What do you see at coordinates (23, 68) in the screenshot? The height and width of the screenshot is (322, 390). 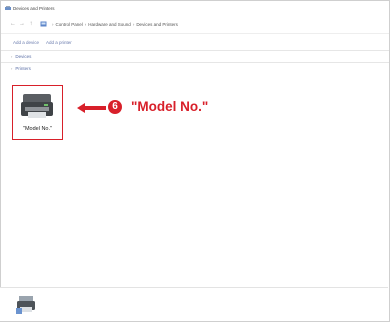 I see `printers-group-label: Printers` at bounding box center [23, 68].